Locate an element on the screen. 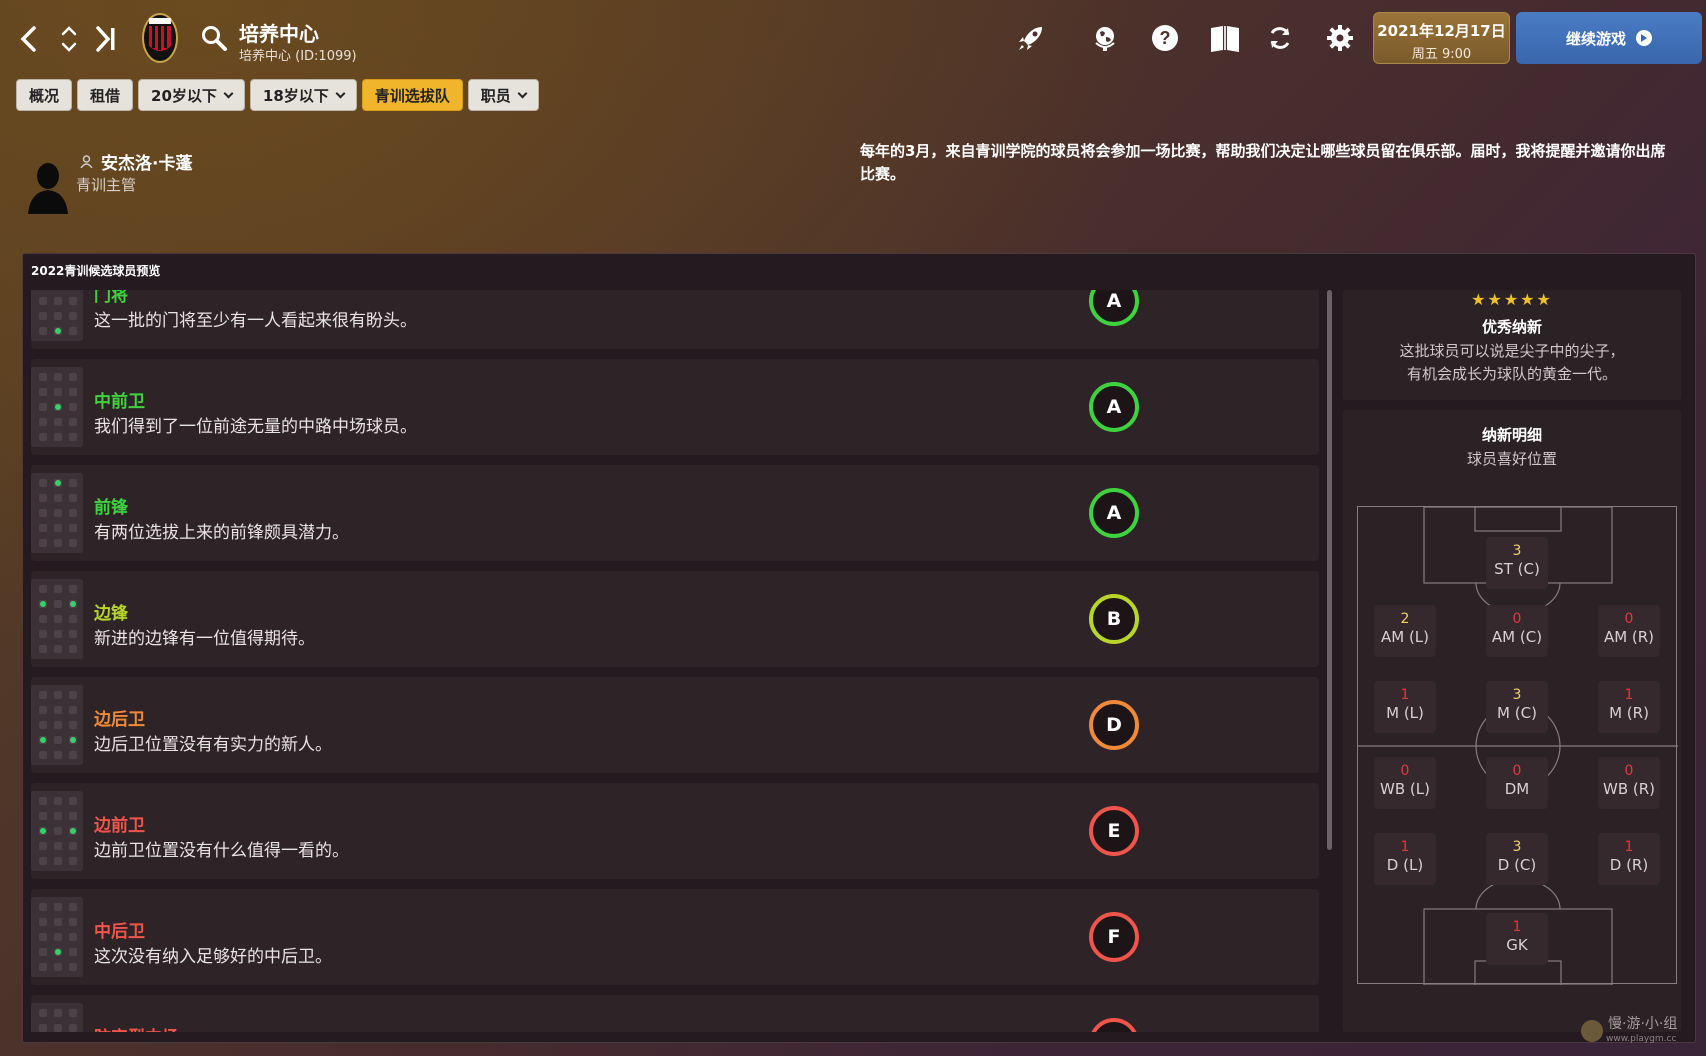 This screenshot has width=1706, height=1056. rocket-icon is located at coordinates (1031, 38).